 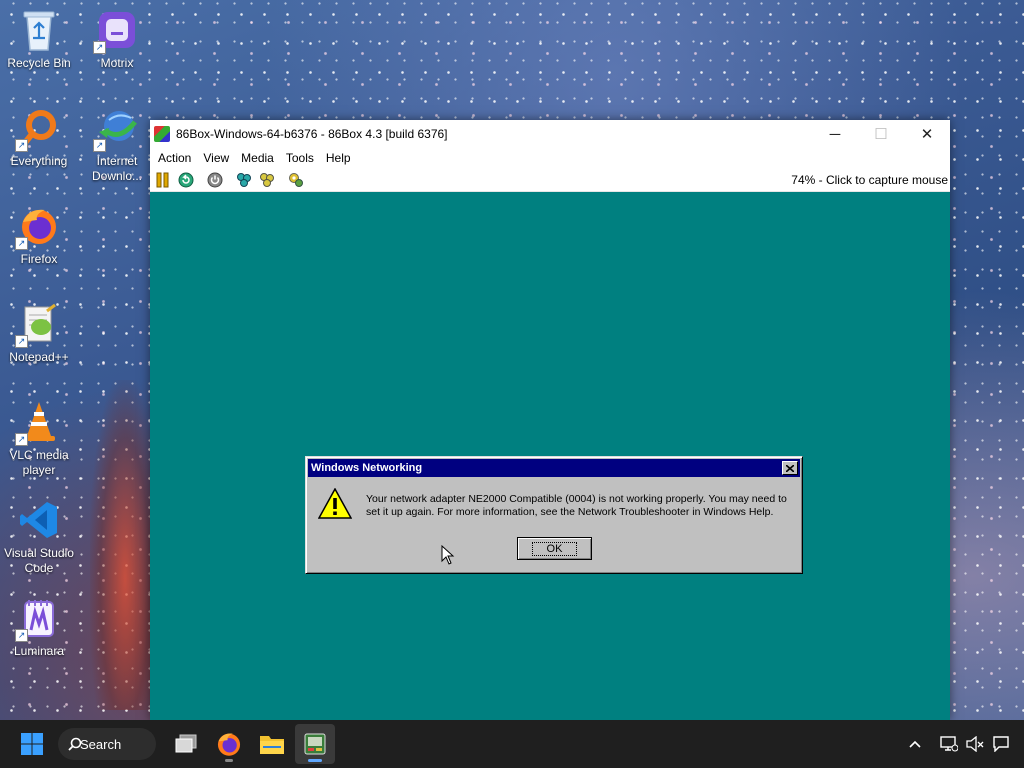 I want to click on ok-button: OK, so click(x=554, y=548).